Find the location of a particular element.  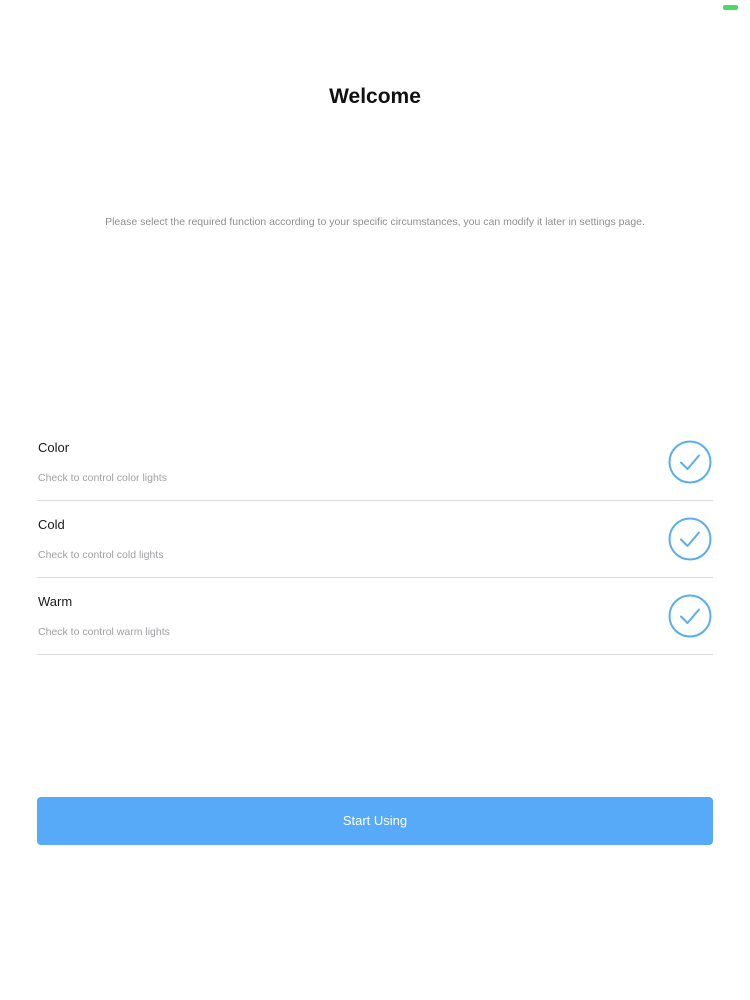

option-color-row: Color Check to control color lights is located at coordinates (375, 462).